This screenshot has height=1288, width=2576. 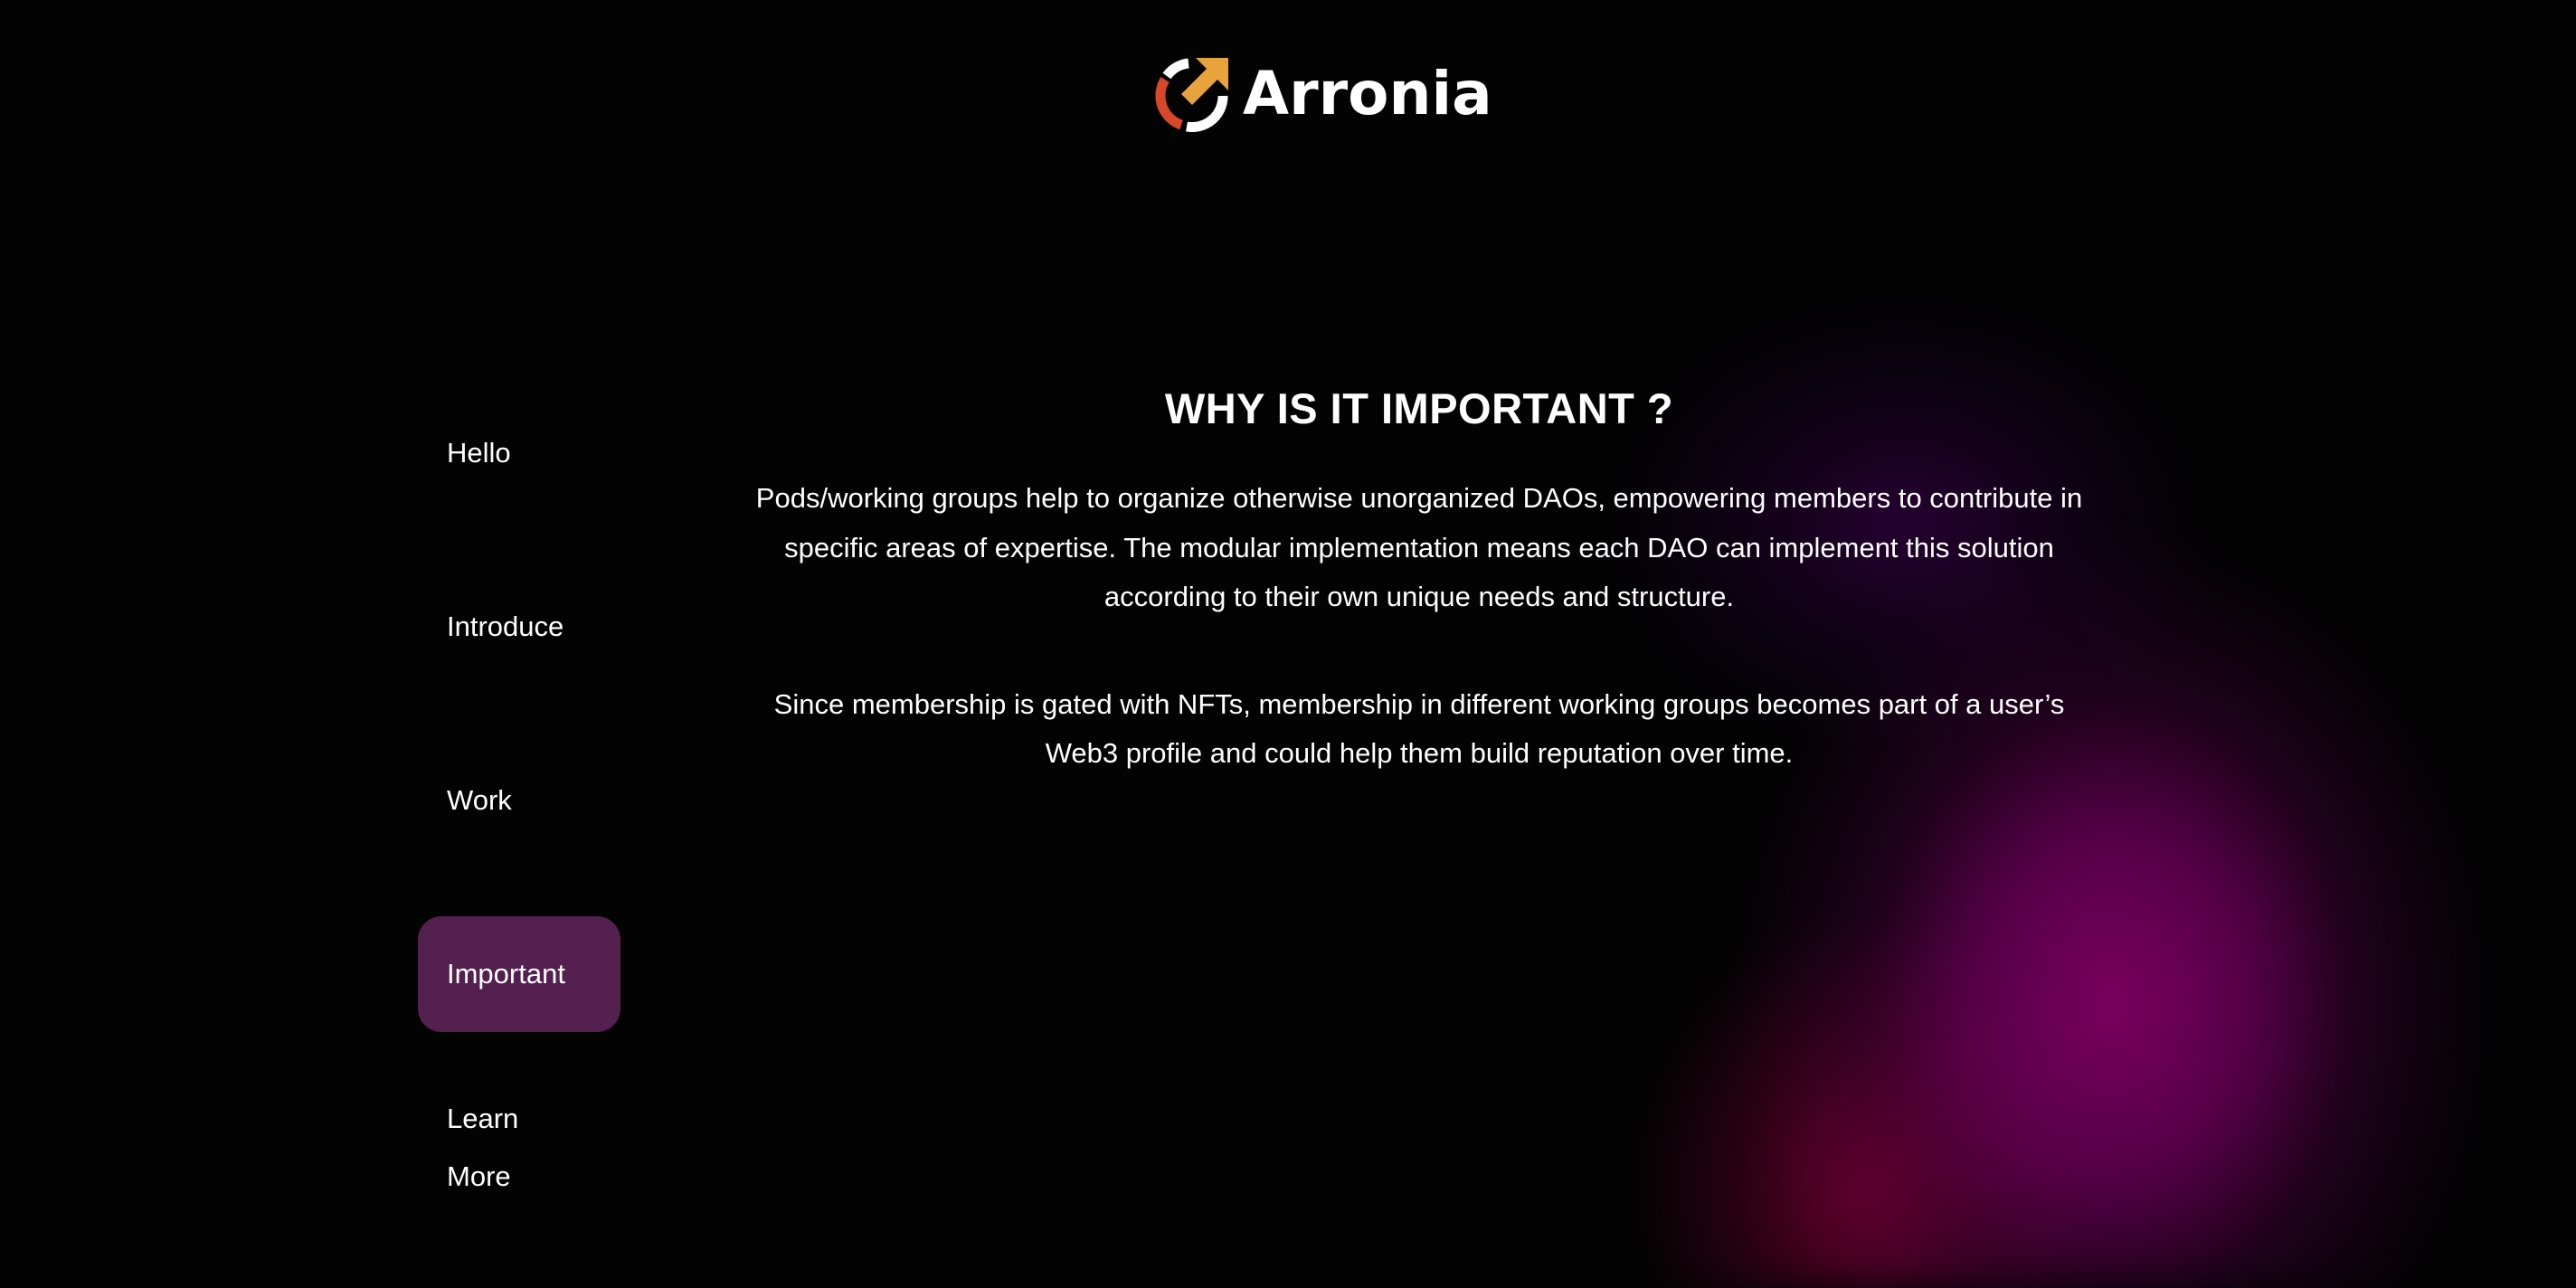 I want to click on brand-name: Arronia, so click(x=1367, y=94).